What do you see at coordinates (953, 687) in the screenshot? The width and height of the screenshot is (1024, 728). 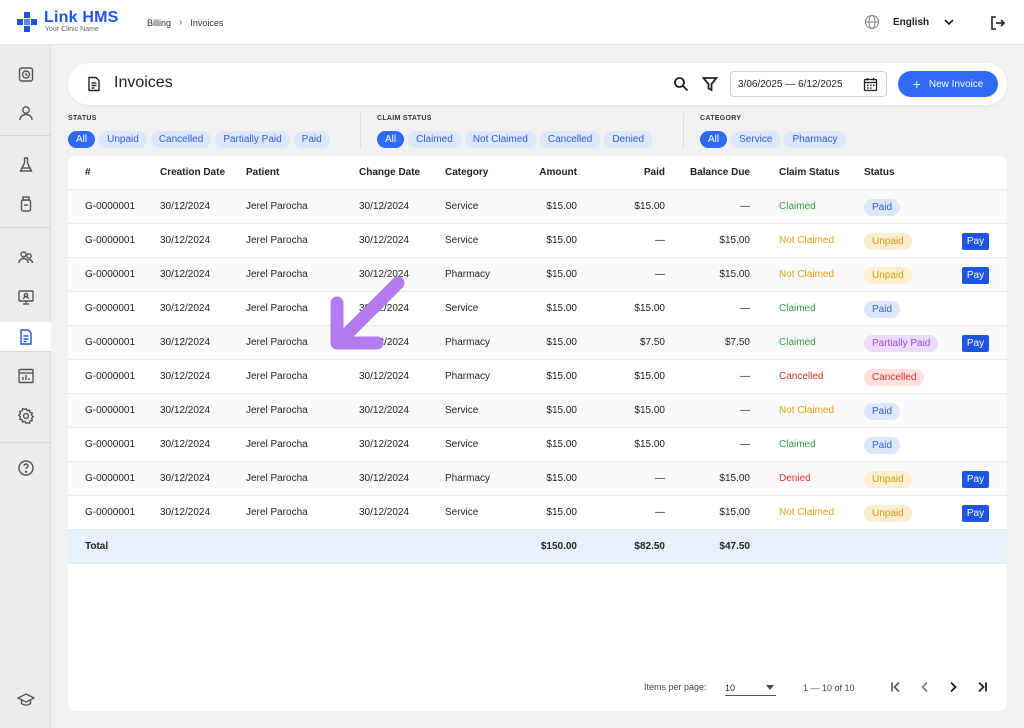 I see `next-page-icon` at bounding box center [953, 687].